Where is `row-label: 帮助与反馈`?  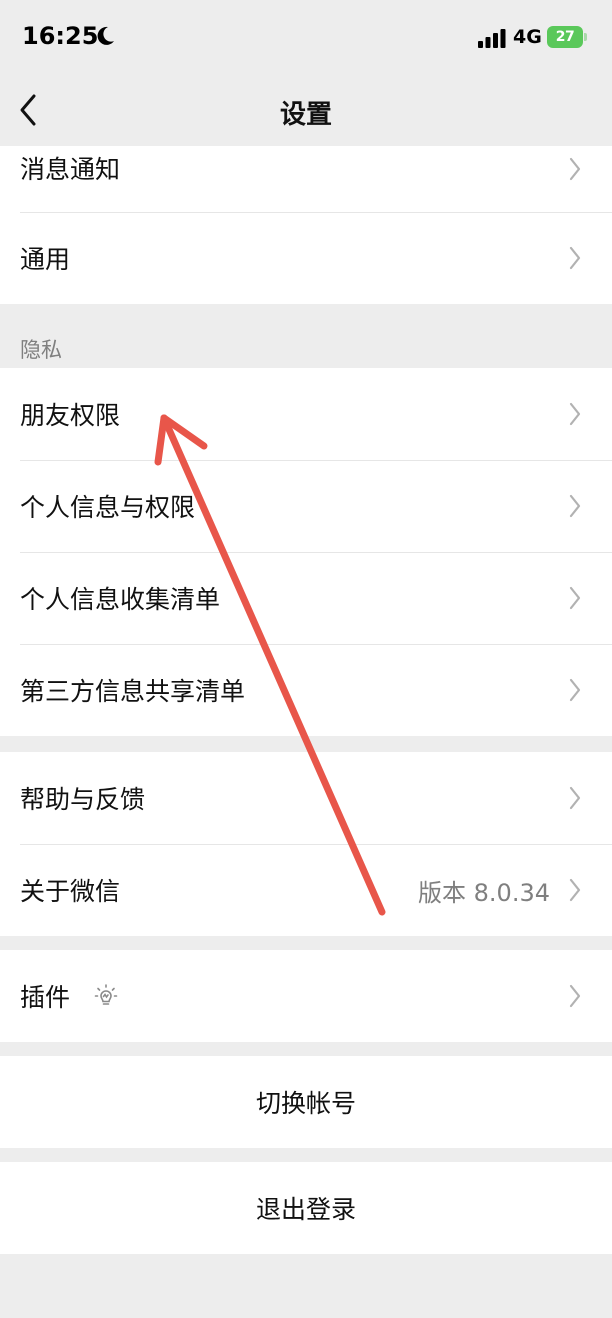
row-label: 帮助与反馈 is located at coordinates (83, 799).